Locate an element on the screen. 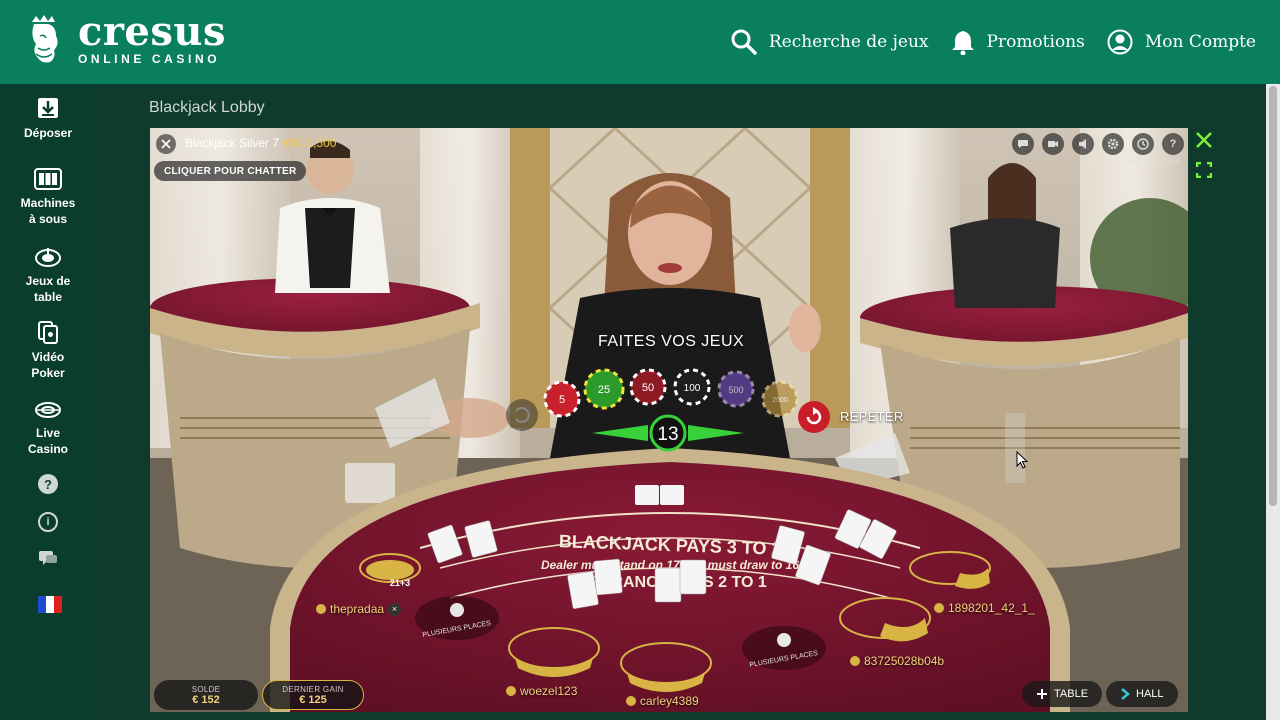 This screenshot has width=1280, height=720. countdown-timer: 13 is located at coordinates (667, 434).